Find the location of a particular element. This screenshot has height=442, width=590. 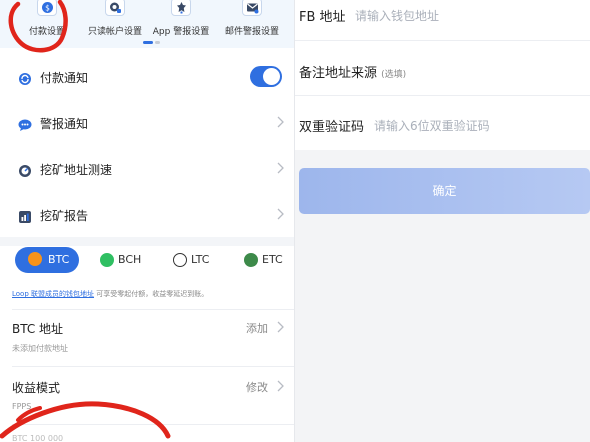

refresh-icon is located at coordinates (25, 78).